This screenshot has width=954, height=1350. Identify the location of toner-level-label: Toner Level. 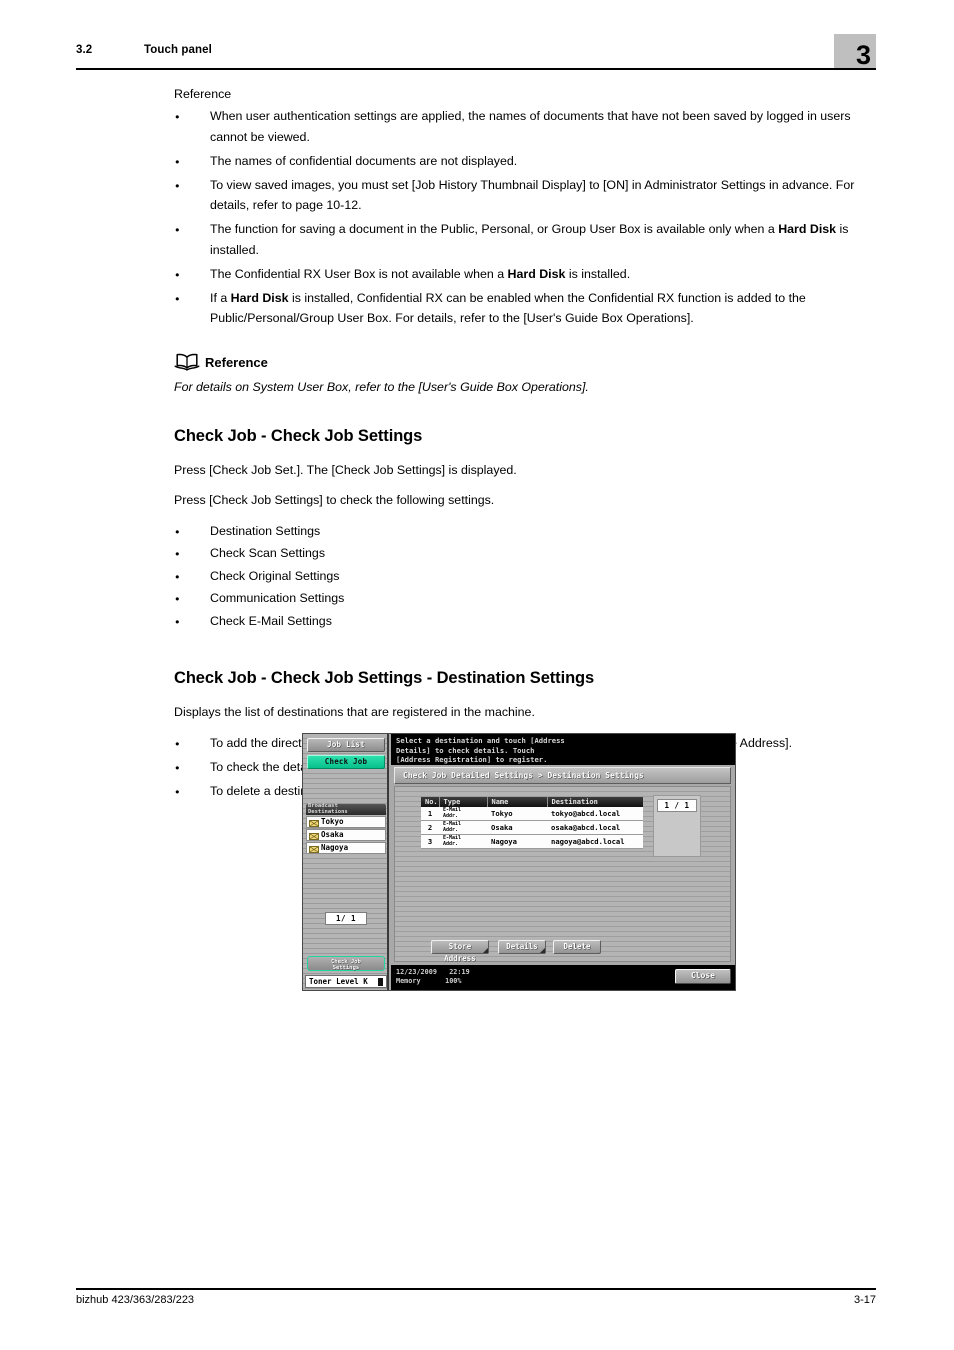
(334, 981).